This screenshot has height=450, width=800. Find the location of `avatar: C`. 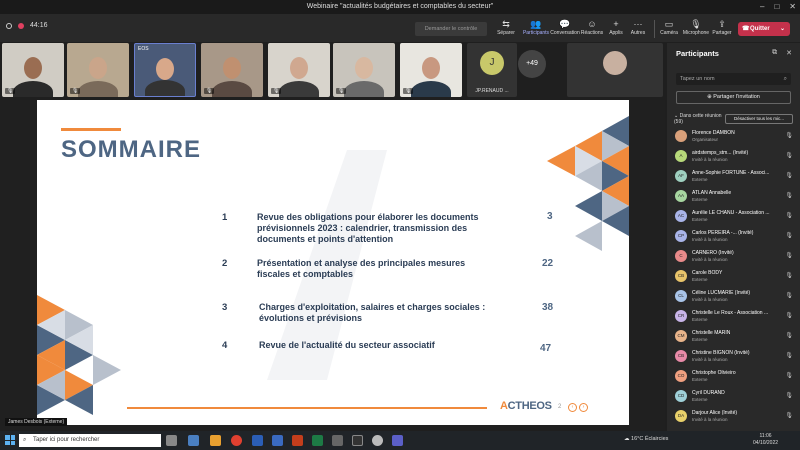

avatar: C is located at coordinates (681, 256).